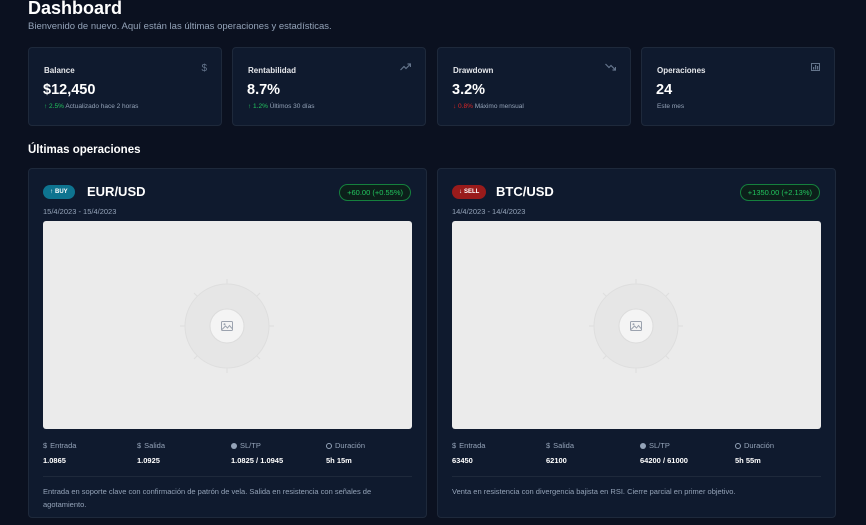  What do you see at coordinates (525, 191) in the screenshot?
I see `pair-name: BTC/USD` at bounding box center [525, 191].